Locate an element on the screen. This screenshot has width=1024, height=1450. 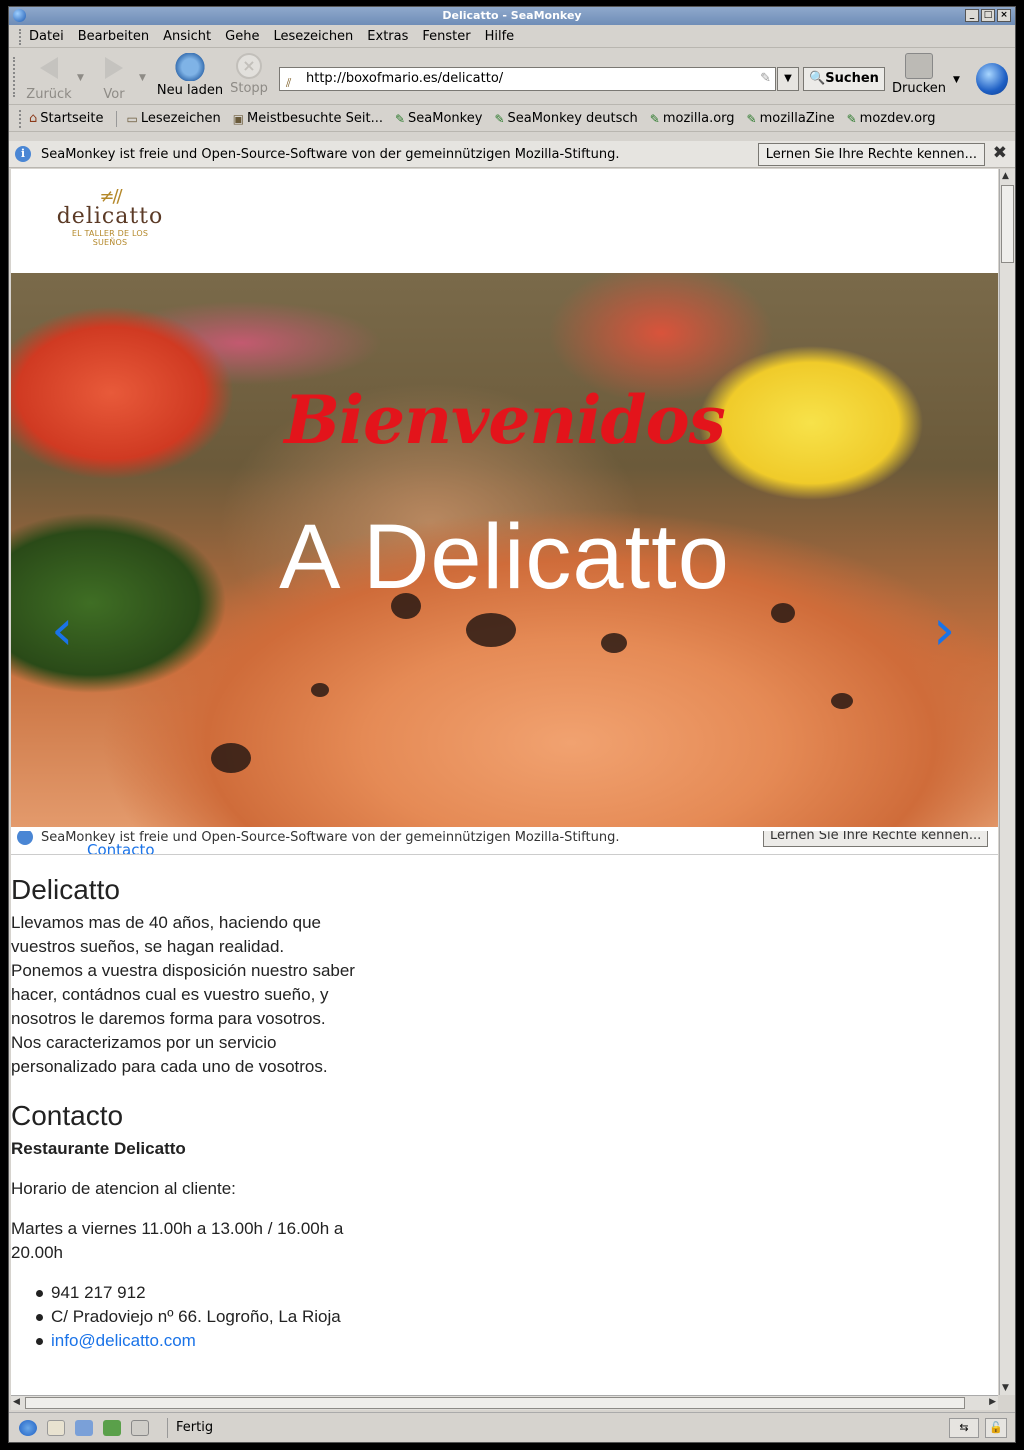
online-status-icon: ⇆ is located at coordinates (964, 1427).